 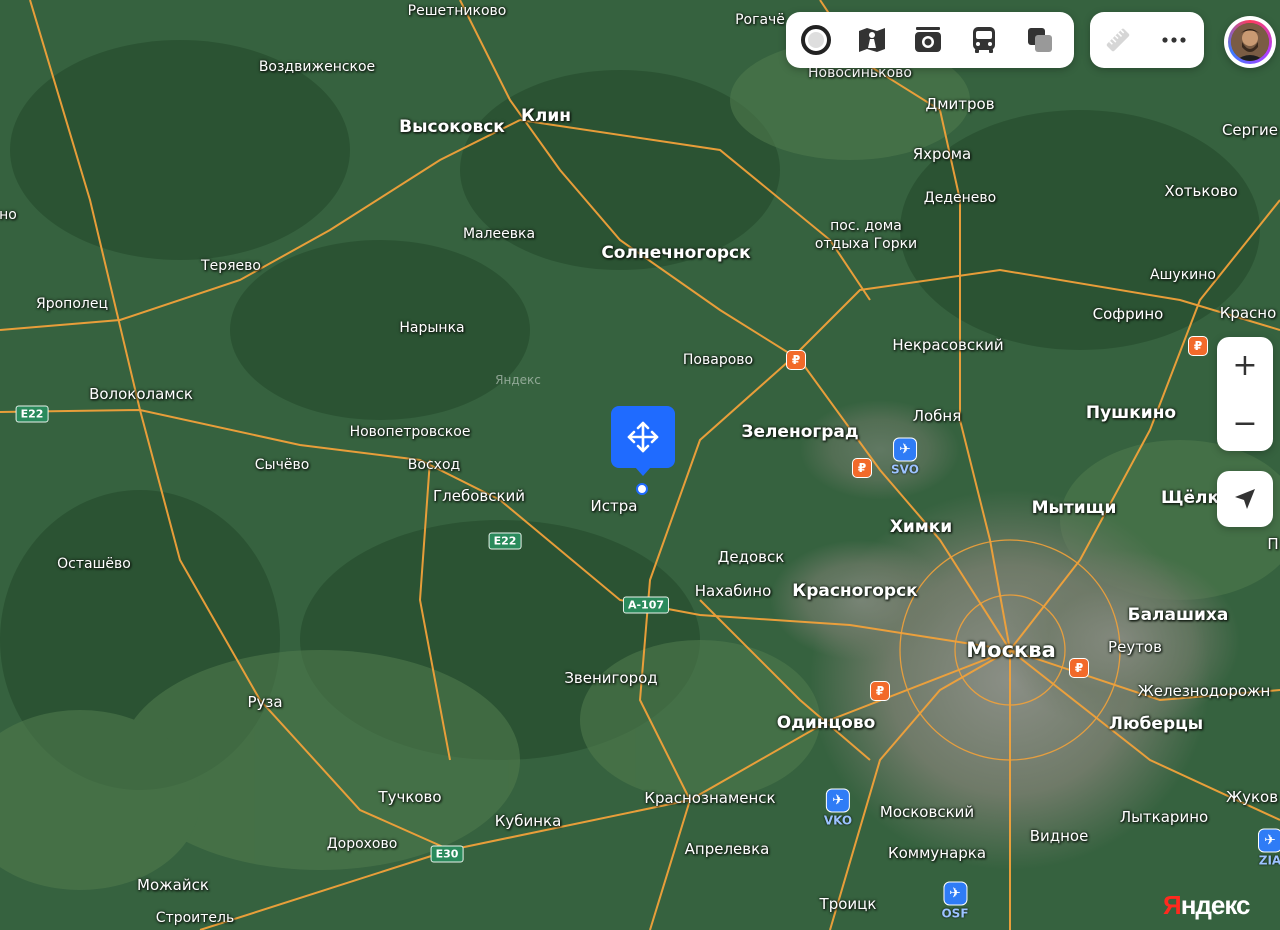 I want to click on place-label: Высоковск, so click(x=452, y=127).